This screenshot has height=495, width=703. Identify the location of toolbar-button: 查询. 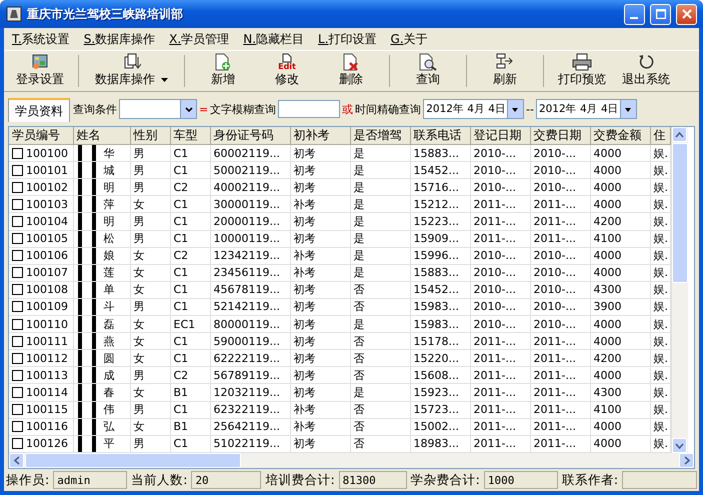
(428, 71).